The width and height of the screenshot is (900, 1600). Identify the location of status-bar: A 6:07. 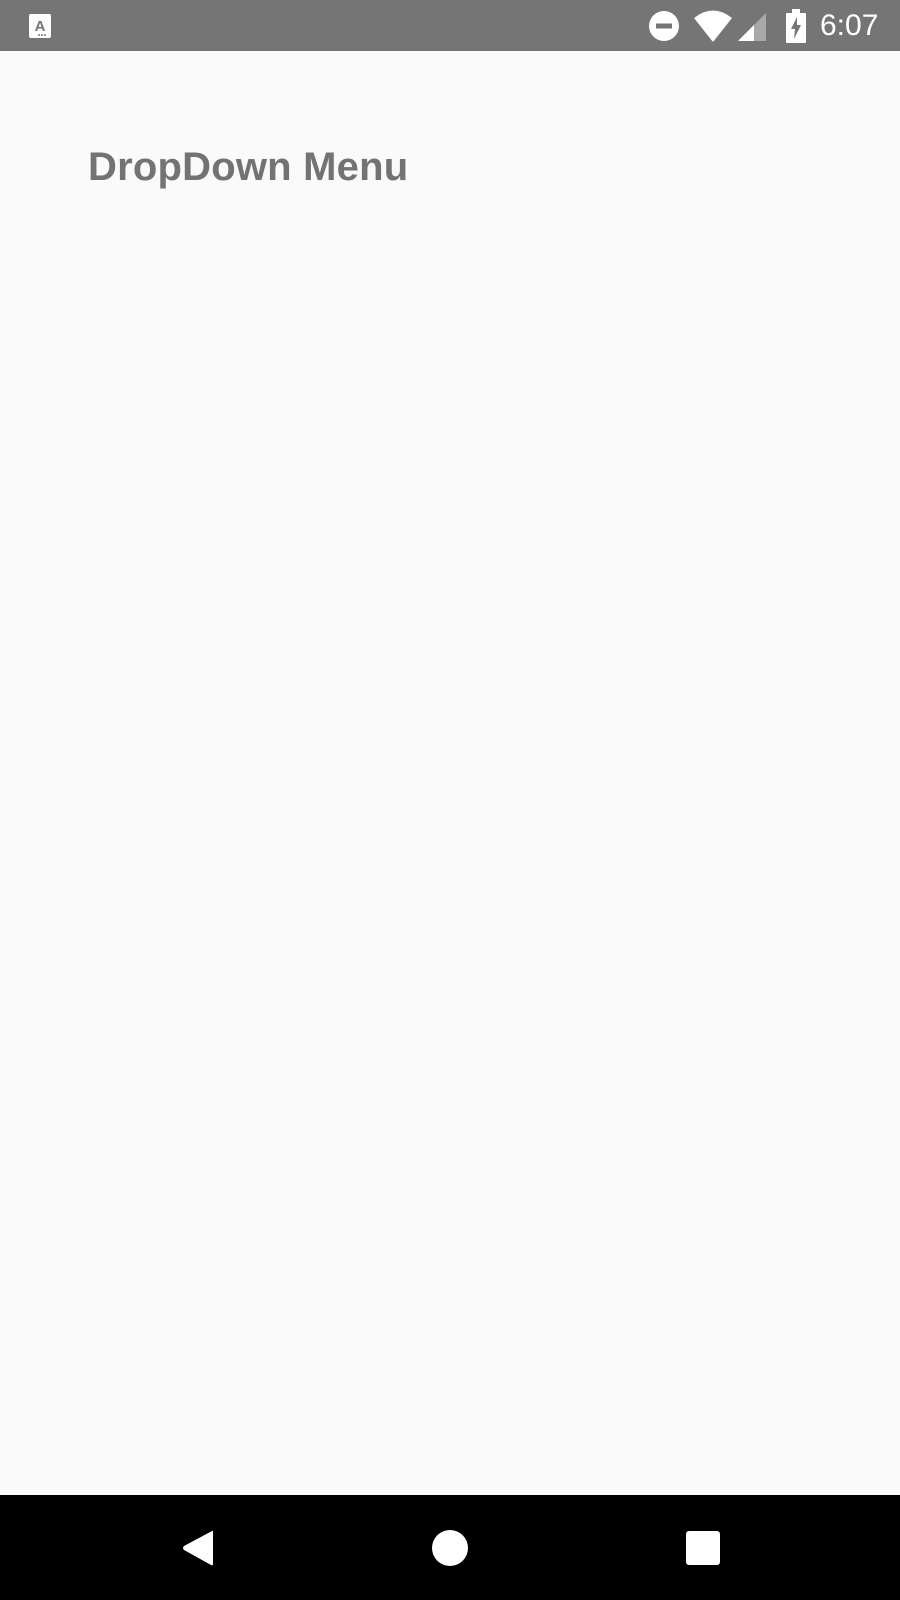
(450, 25).